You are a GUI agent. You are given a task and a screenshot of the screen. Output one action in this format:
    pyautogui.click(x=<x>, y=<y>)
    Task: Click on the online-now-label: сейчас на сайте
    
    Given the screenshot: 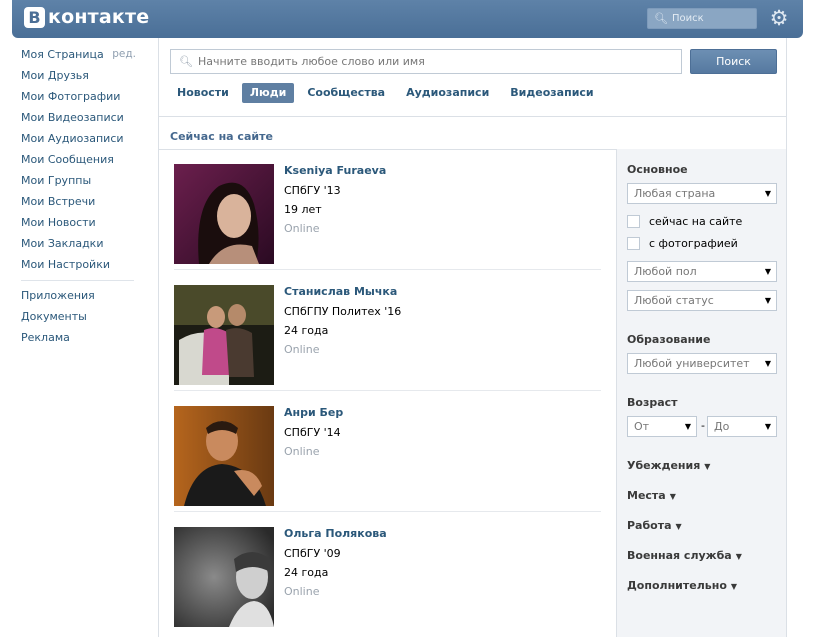 What is the action you would take?
    pyautogui.click(x=695, y=221)
    